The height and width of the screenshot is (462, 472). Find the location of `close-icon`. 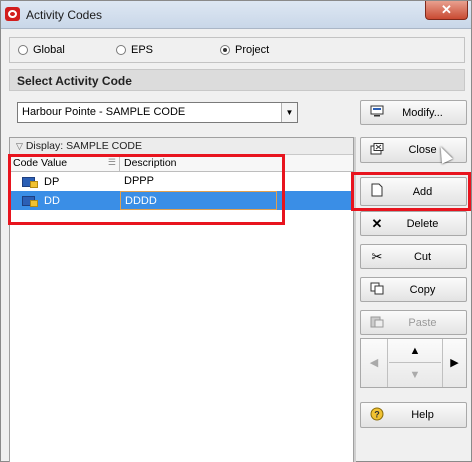

close-icon is located at coordinates (377, 150).